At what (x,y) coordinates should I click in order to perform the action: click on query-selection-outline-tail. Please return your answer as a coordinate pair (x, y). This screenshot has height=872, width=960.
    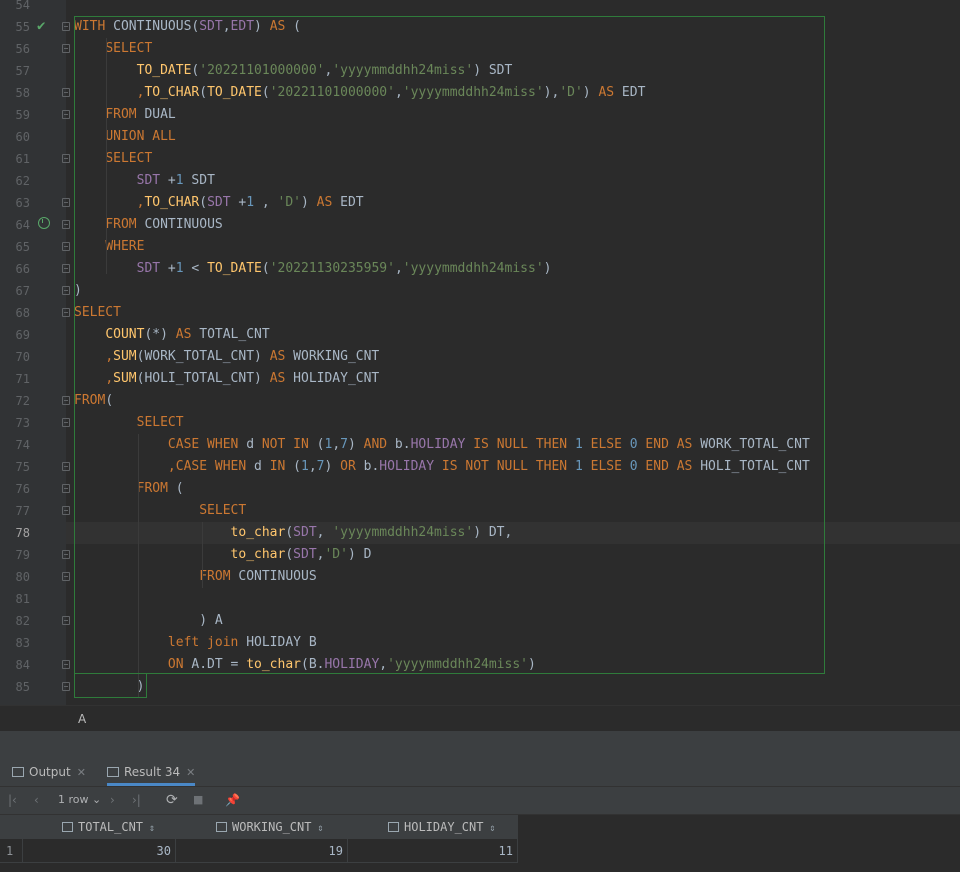
    Looking at the image, I should click on (110, 686).